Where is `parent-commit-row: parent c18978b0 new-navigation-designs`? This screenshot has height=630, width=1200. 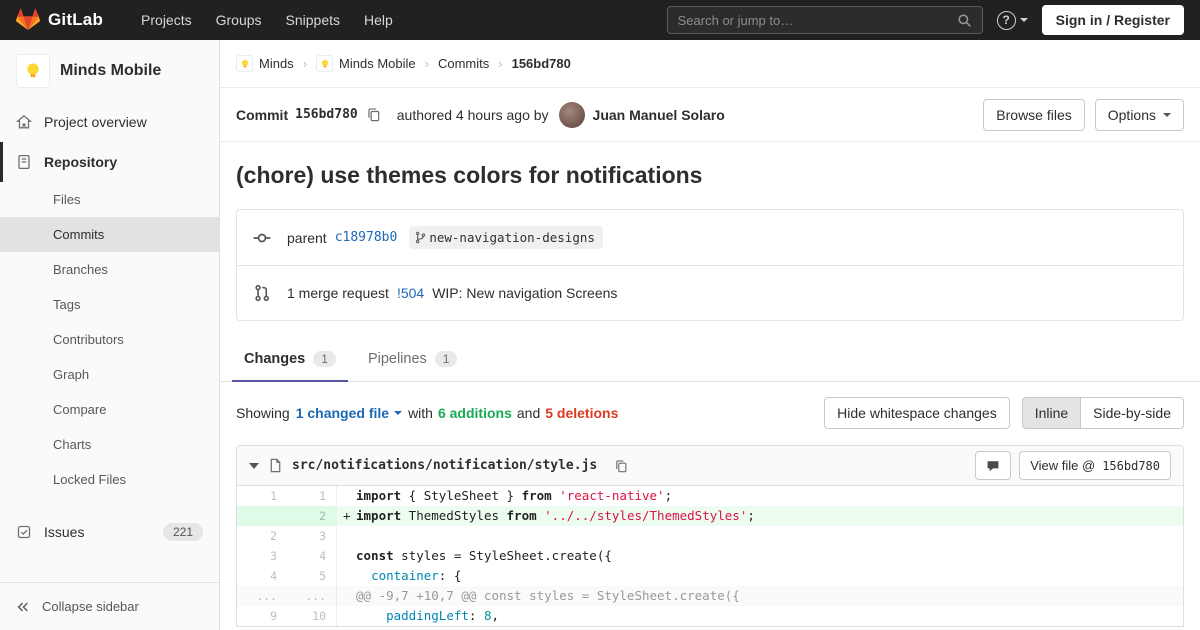 parent-commit-row: parent c18978b0 new-navigation-designs is located at coordinates (710, 237).